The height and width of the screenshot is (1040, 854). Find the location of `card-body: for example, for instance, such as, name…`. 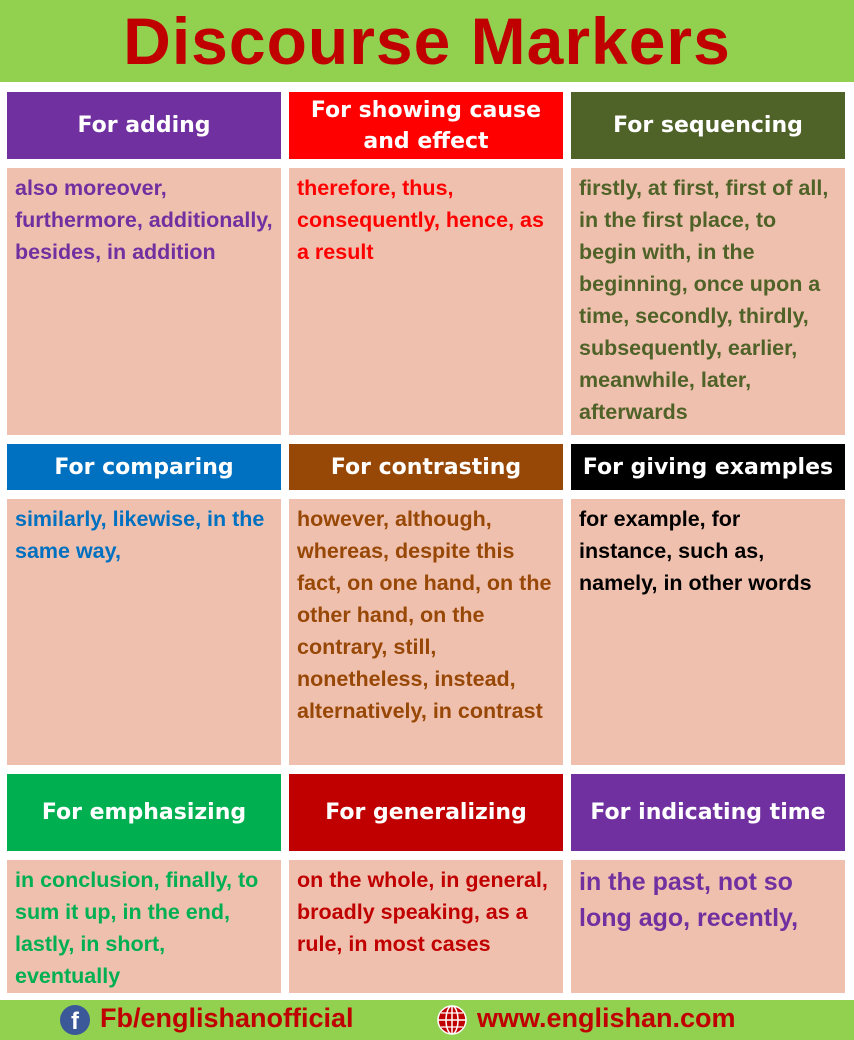

card-body: for example, for instance, such as, name… is located at coordinates (708, 632).